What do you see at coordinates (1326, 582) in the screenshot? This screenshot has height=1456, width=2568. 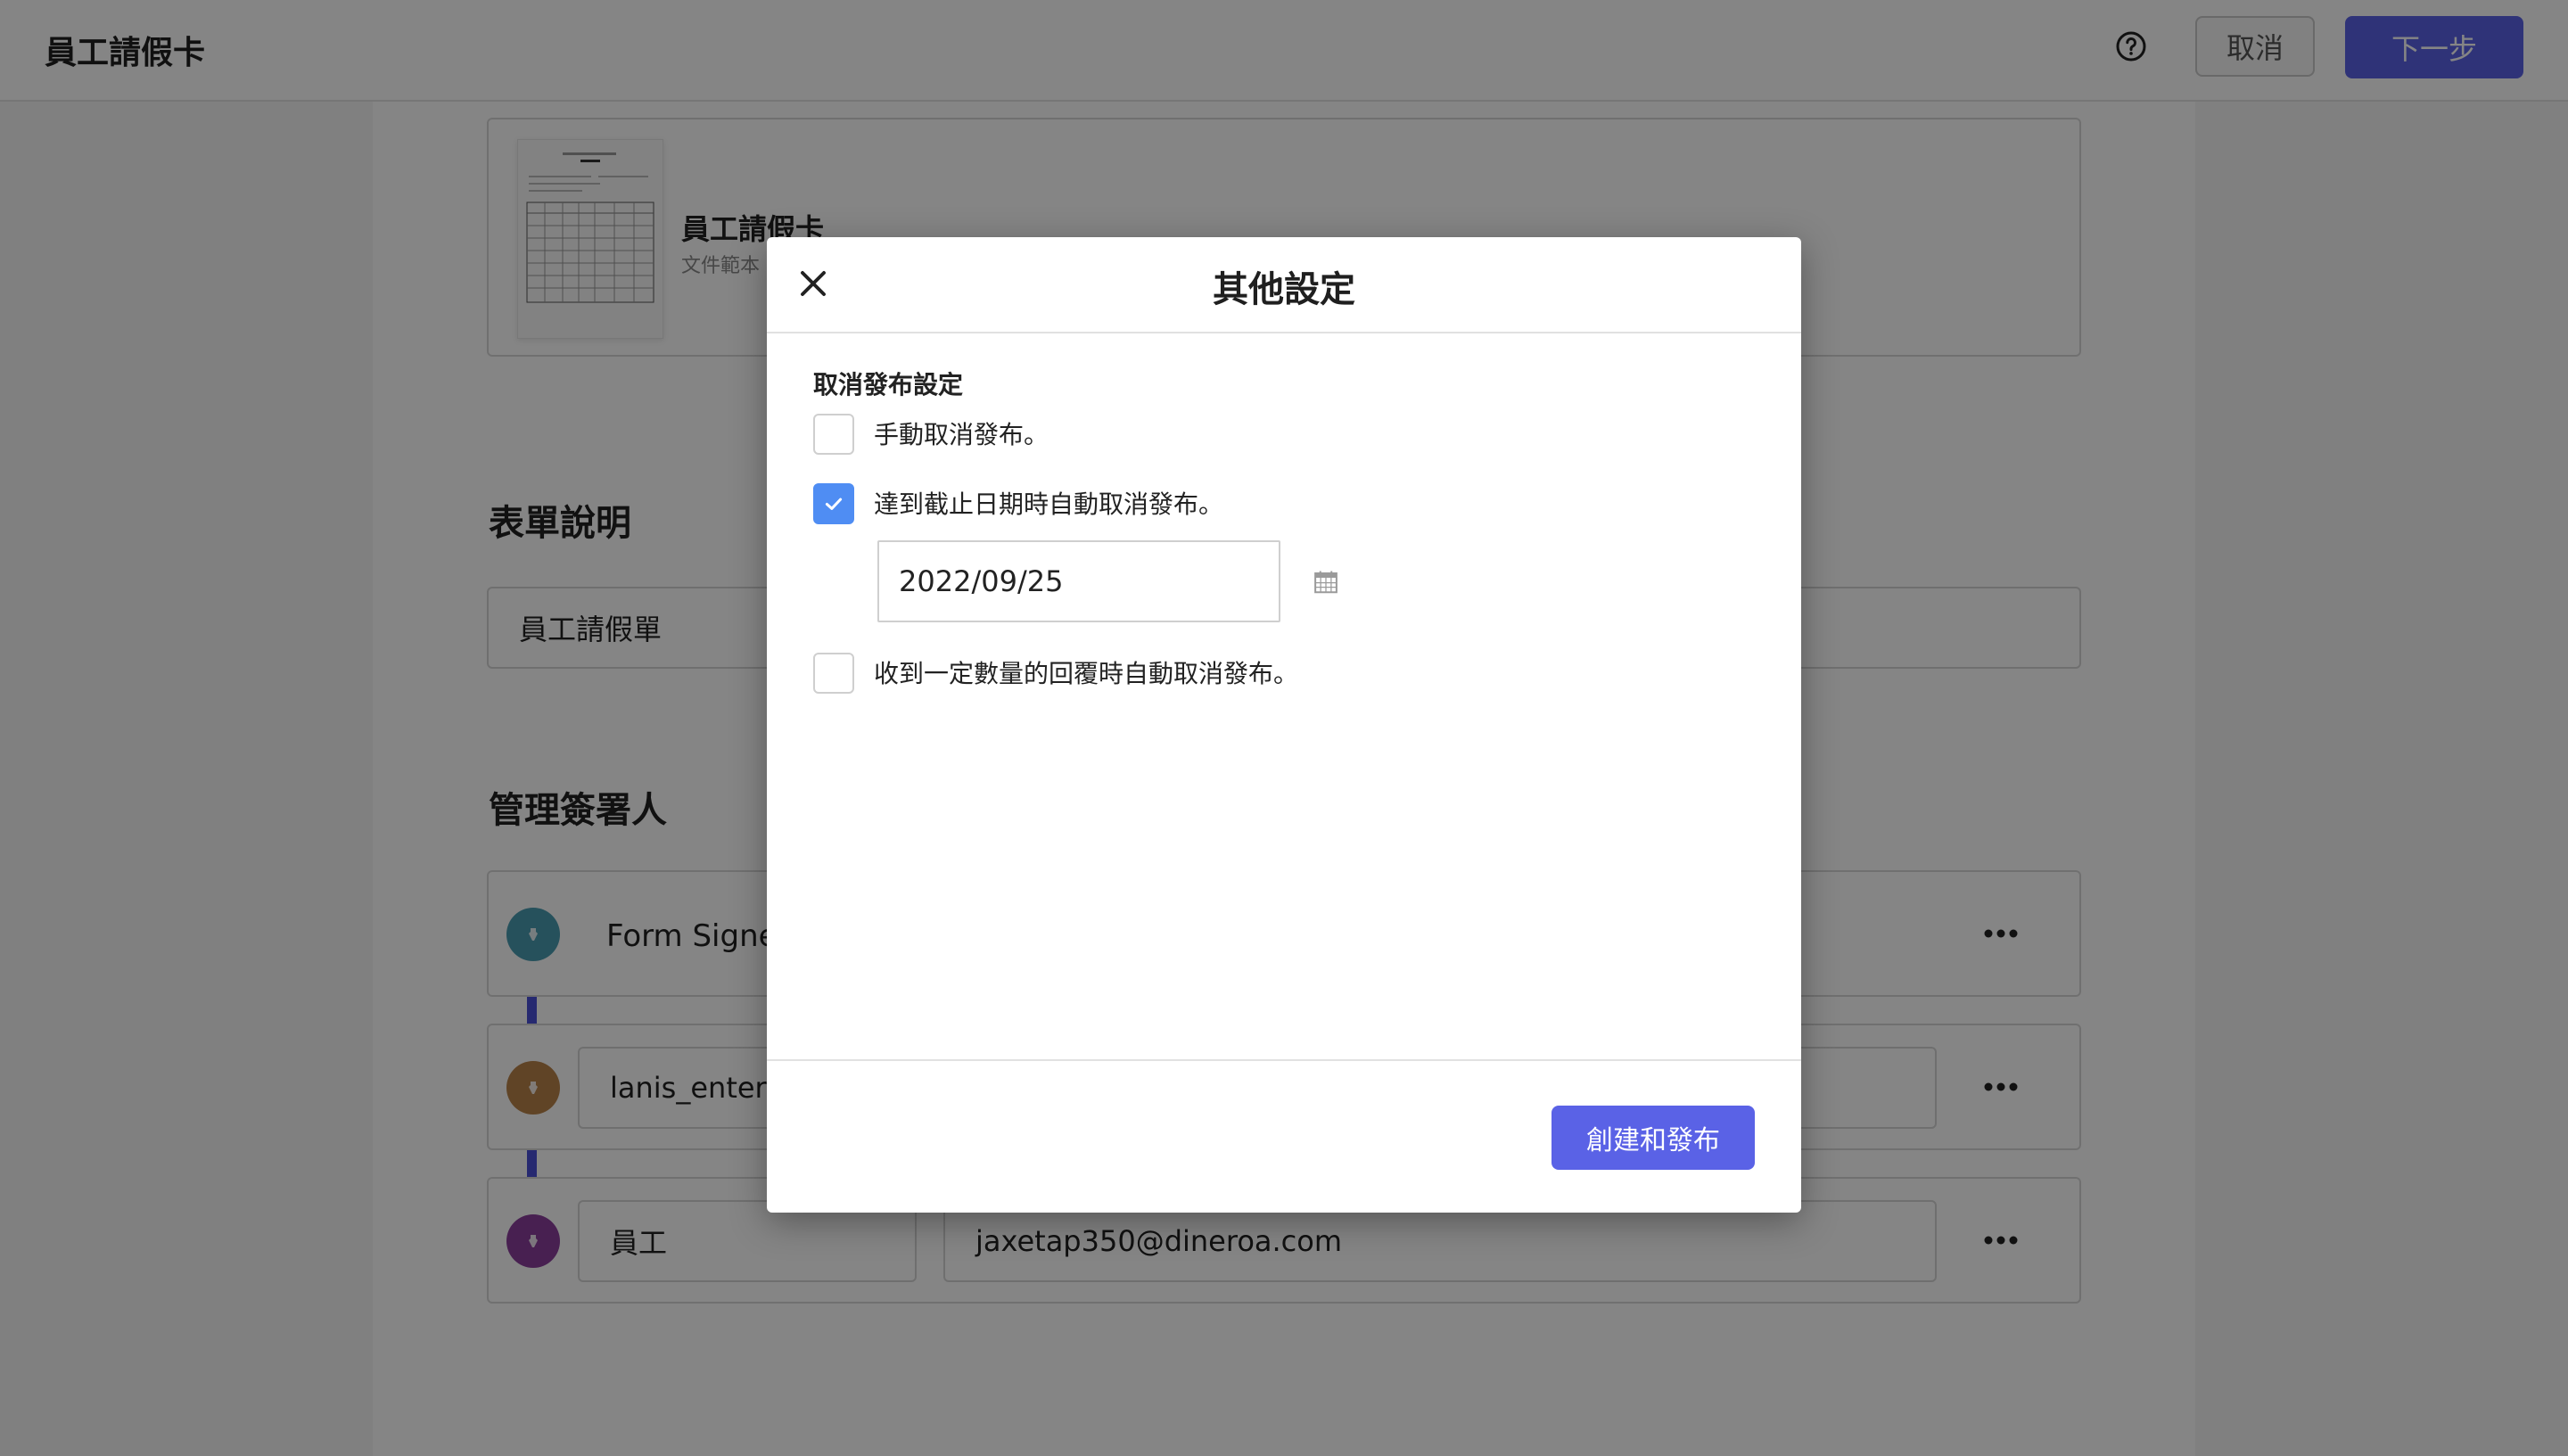 I see `calendar-icon` at bounding box center [1326, 582].